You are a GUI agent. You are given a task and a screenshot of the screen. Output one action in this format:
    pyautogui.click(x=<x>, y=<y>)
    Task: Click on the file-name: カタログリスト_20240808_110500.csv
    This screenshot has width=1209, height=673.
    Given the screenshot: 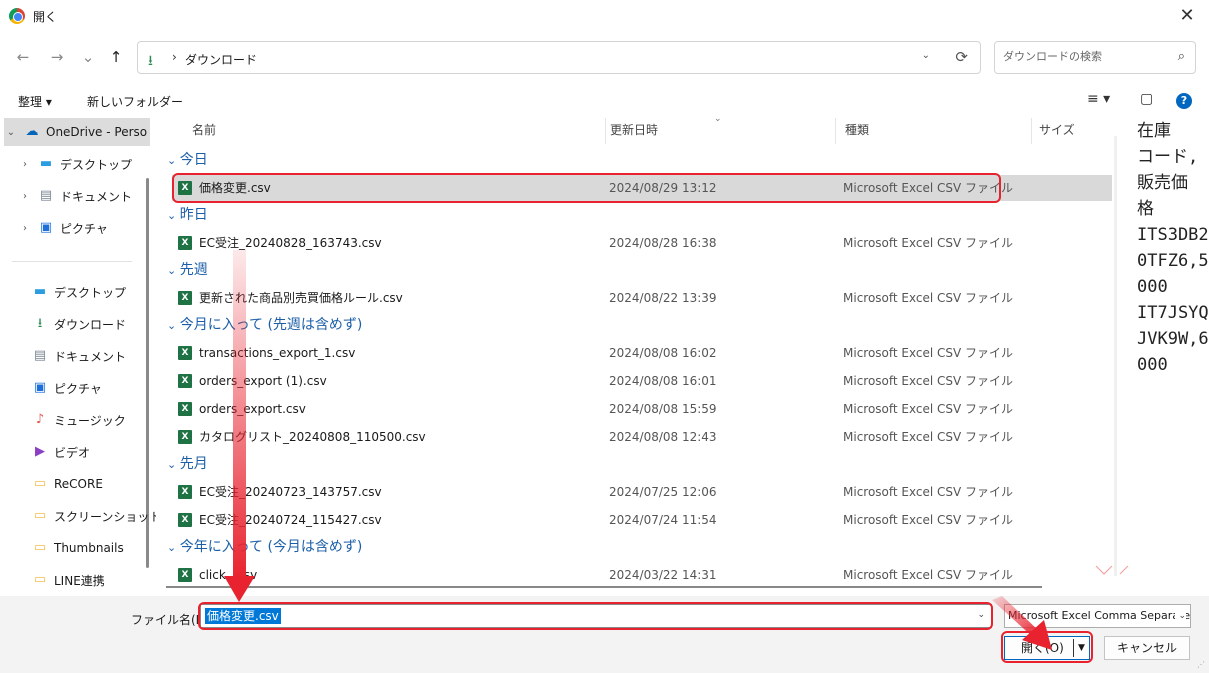 What is the action you would take?
    pyautogui.click(x=312, y=437)
    